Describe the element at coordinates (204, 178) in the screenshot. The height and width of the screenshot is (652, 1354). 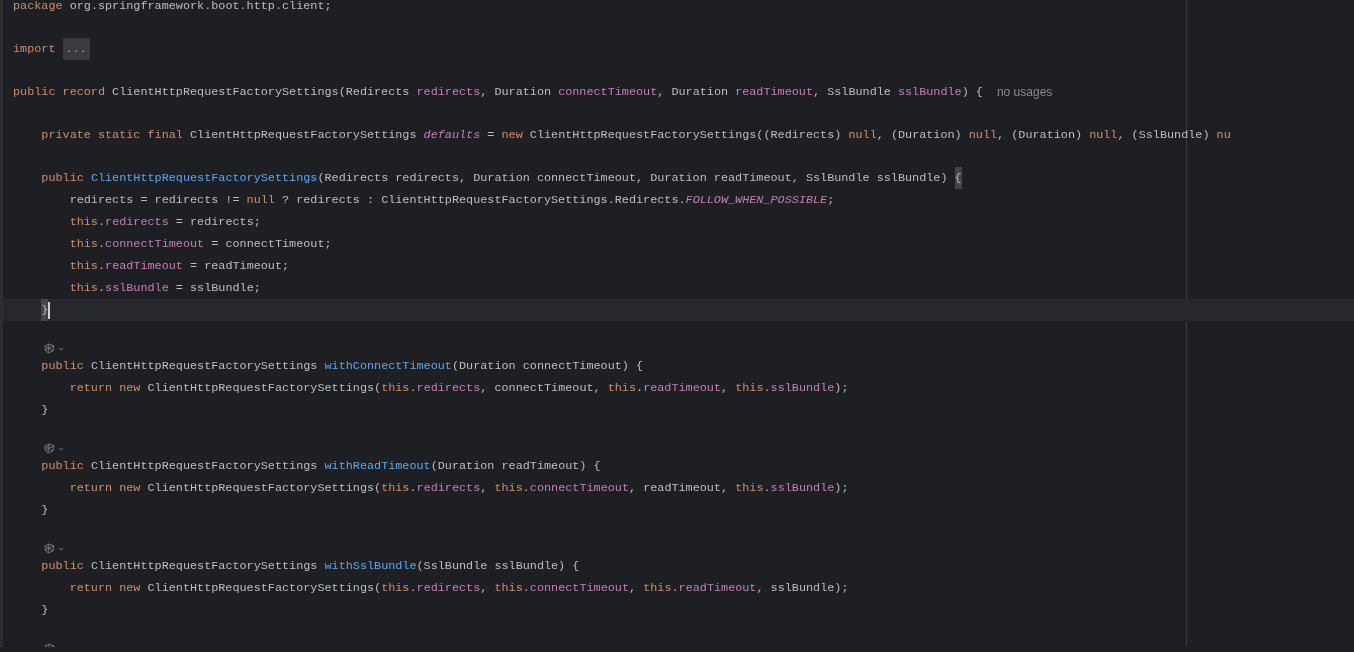
I see `method-name: ClientHttpRequestFactorySettings` at that location.